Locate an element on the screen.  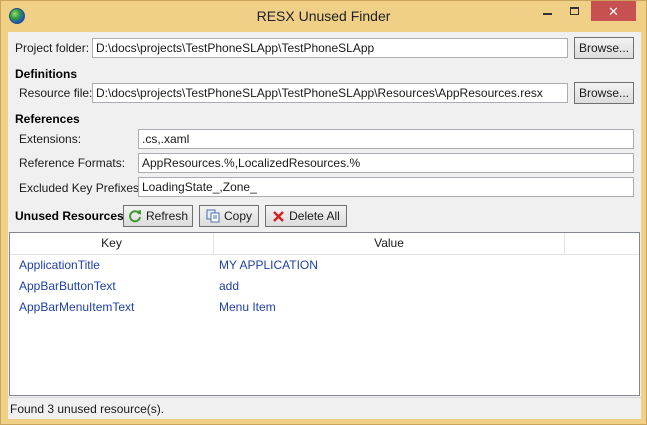
status-bar: Found 3 unused resource(s). is located at coordinates (324, 408).